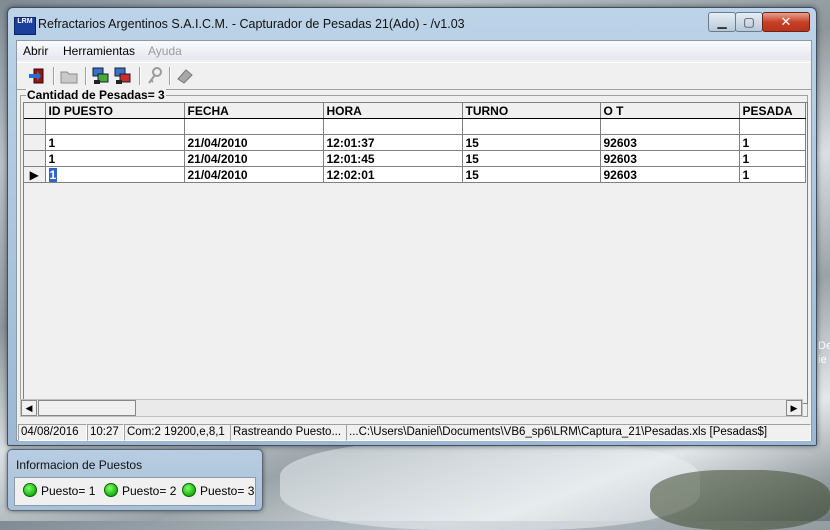 This screenshot has width=830, height=530. Describe the element at coordinates (123, 76) in the screenshot. I see `disconnect-icon` at that location.